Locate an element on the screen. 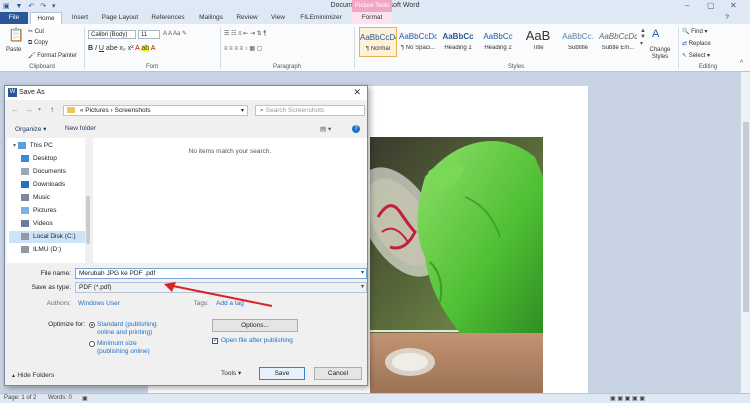 The image size is (750, 403). font-name-box: Calibri (Body) is located at coordinates (112, 34).